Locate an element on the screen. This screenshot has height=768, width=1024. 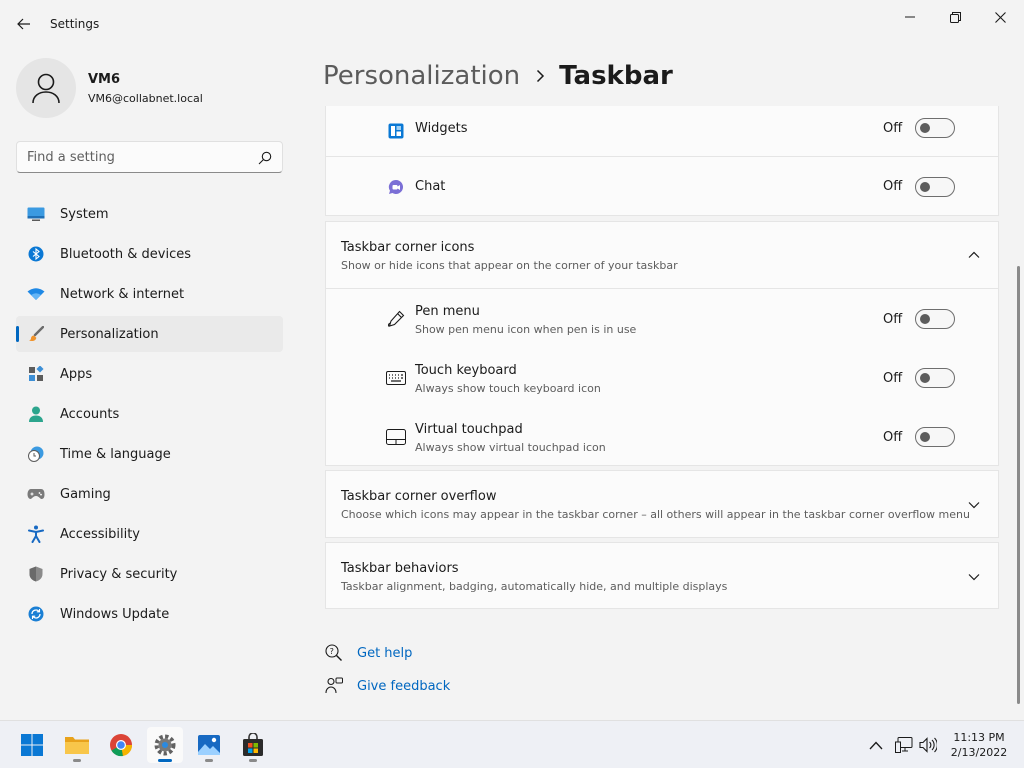
chrome-icon is located at coordinates (121, 745).